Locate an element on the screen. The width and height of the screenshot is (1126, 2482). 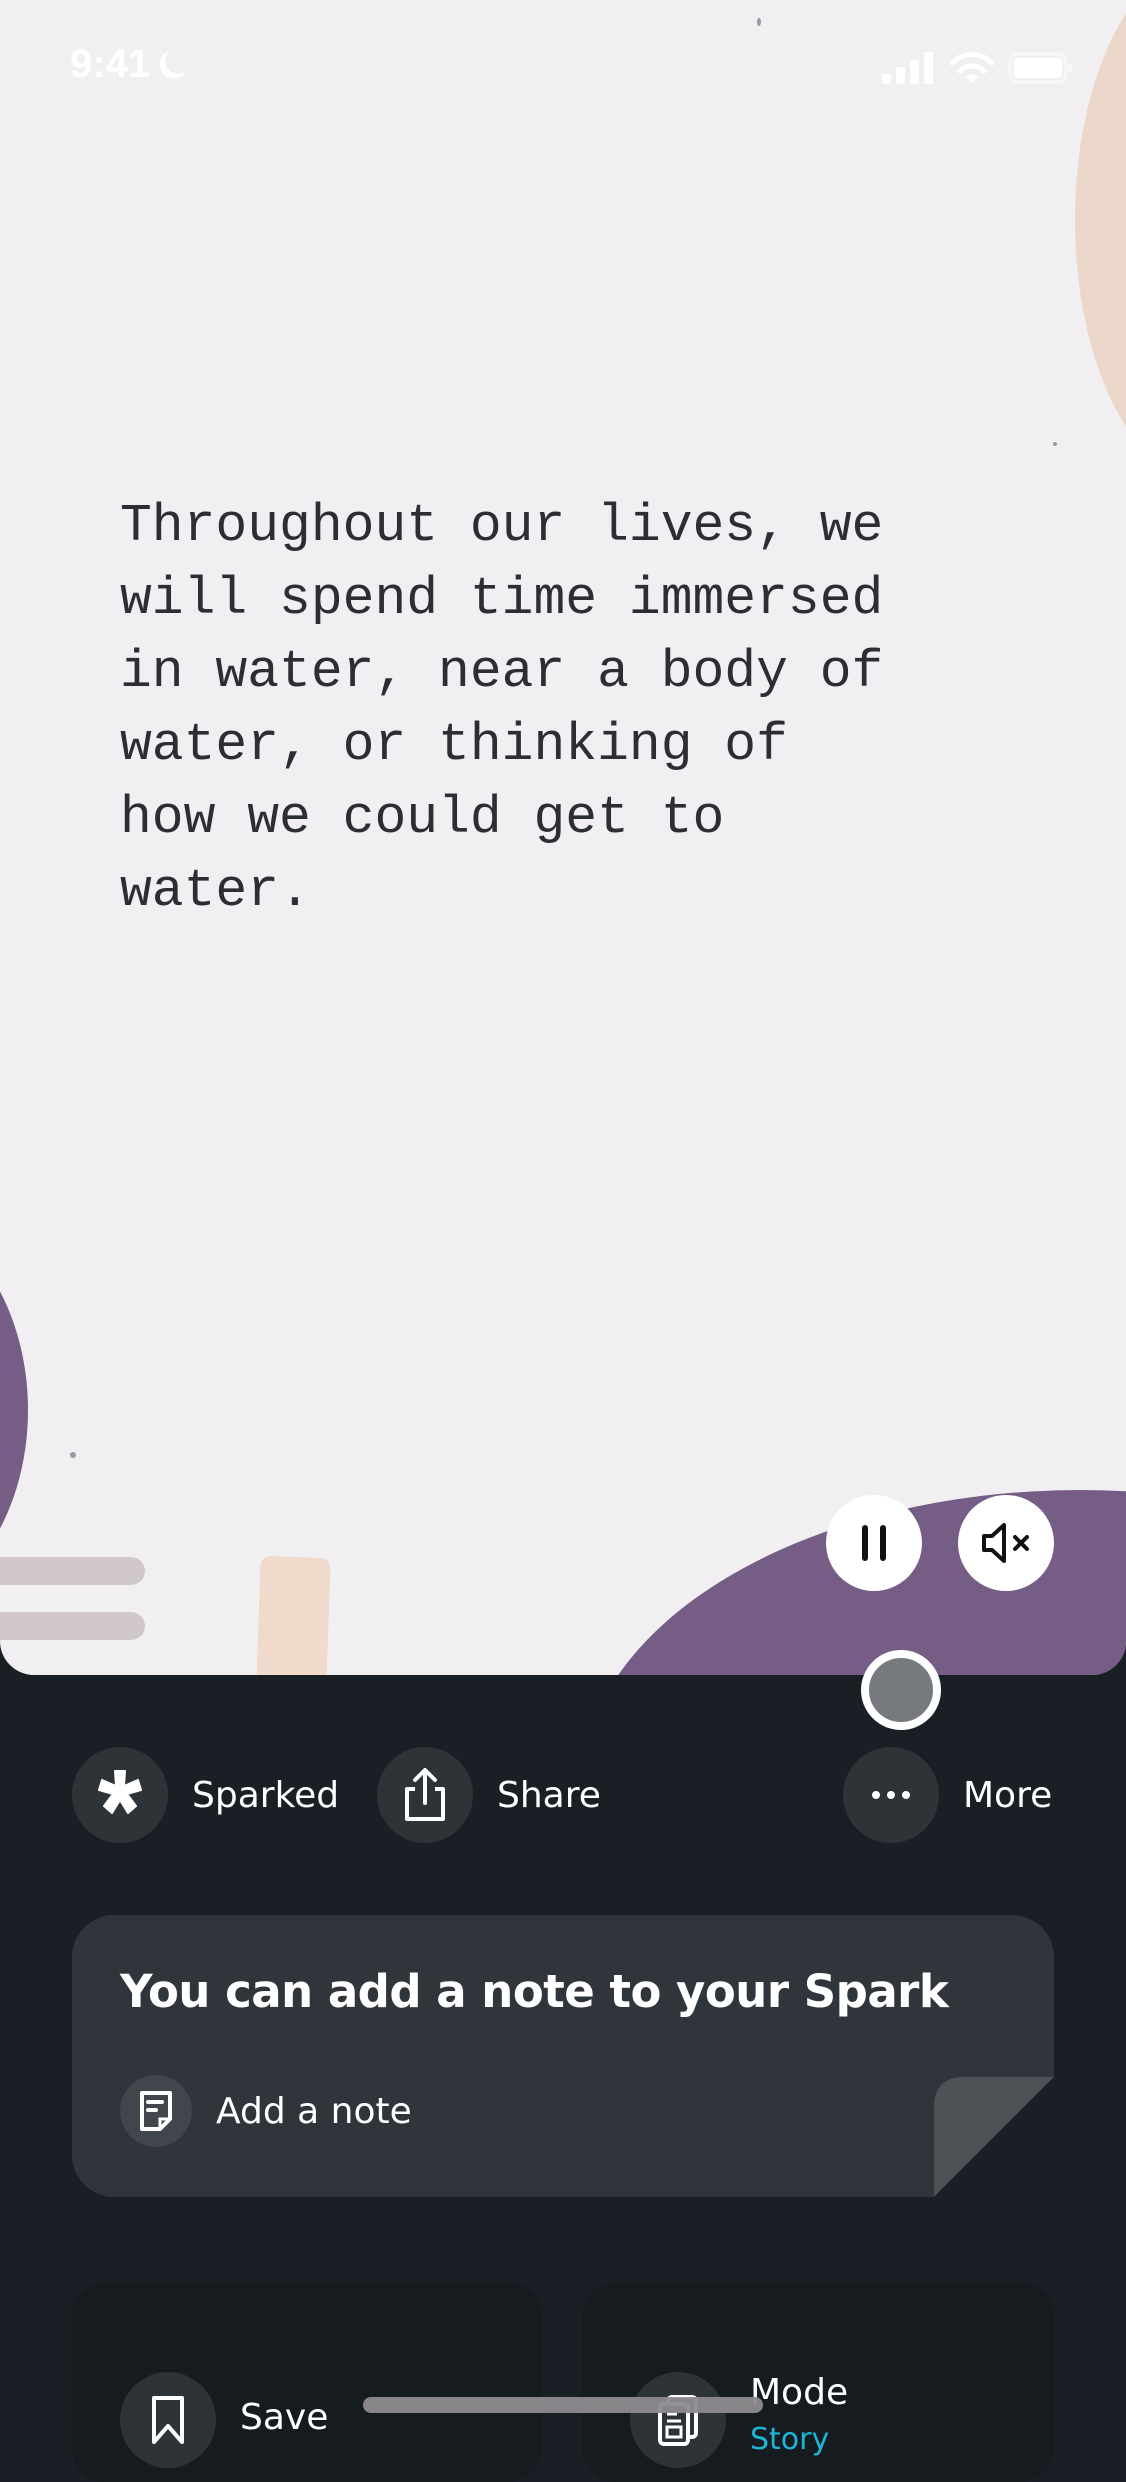
share-label: Share is located at coordinates (549, 1795).